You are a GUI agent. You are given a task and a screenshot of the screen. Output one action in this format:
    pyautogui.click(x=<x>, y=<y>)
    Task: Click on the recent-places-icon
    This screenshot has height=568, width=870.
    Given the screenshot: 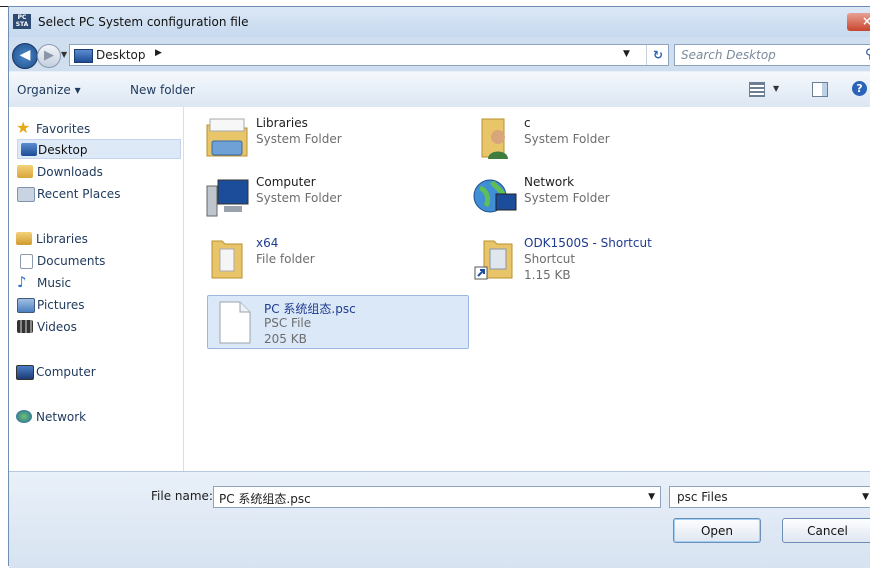 What is the action you would take?
    pyautogui.click(x=26, y=194)
    